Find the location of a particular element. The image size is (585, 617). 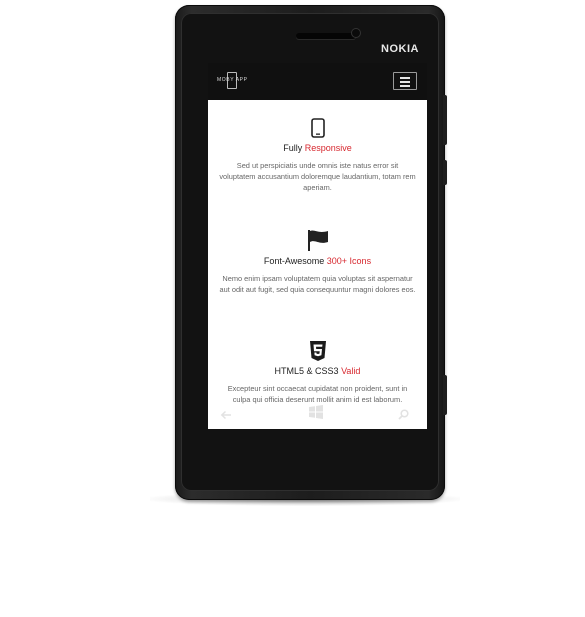

feature-title-highlight: Responsive is located at coordinates (328, 148).